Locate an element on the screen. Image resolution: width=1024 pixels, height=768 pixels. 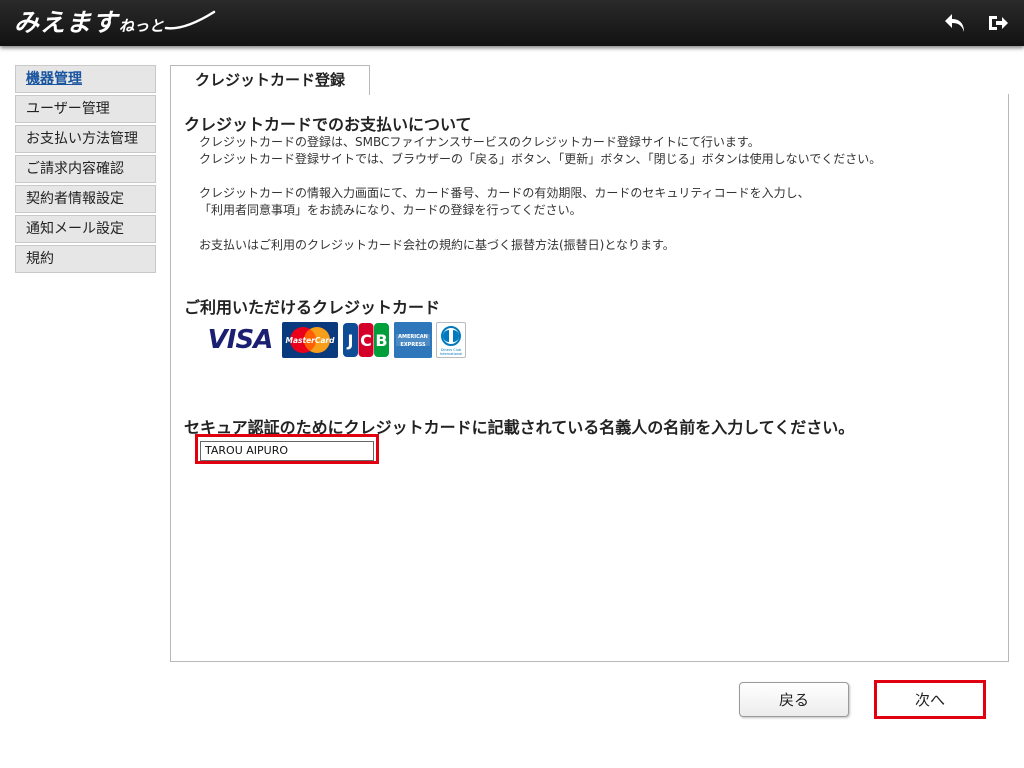
jcb-logo: J C B is located at coordinates (366, 340).